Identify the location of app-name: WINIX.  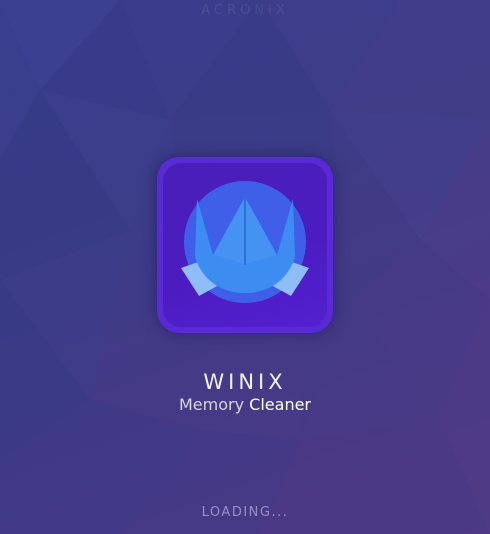
(245, 382).